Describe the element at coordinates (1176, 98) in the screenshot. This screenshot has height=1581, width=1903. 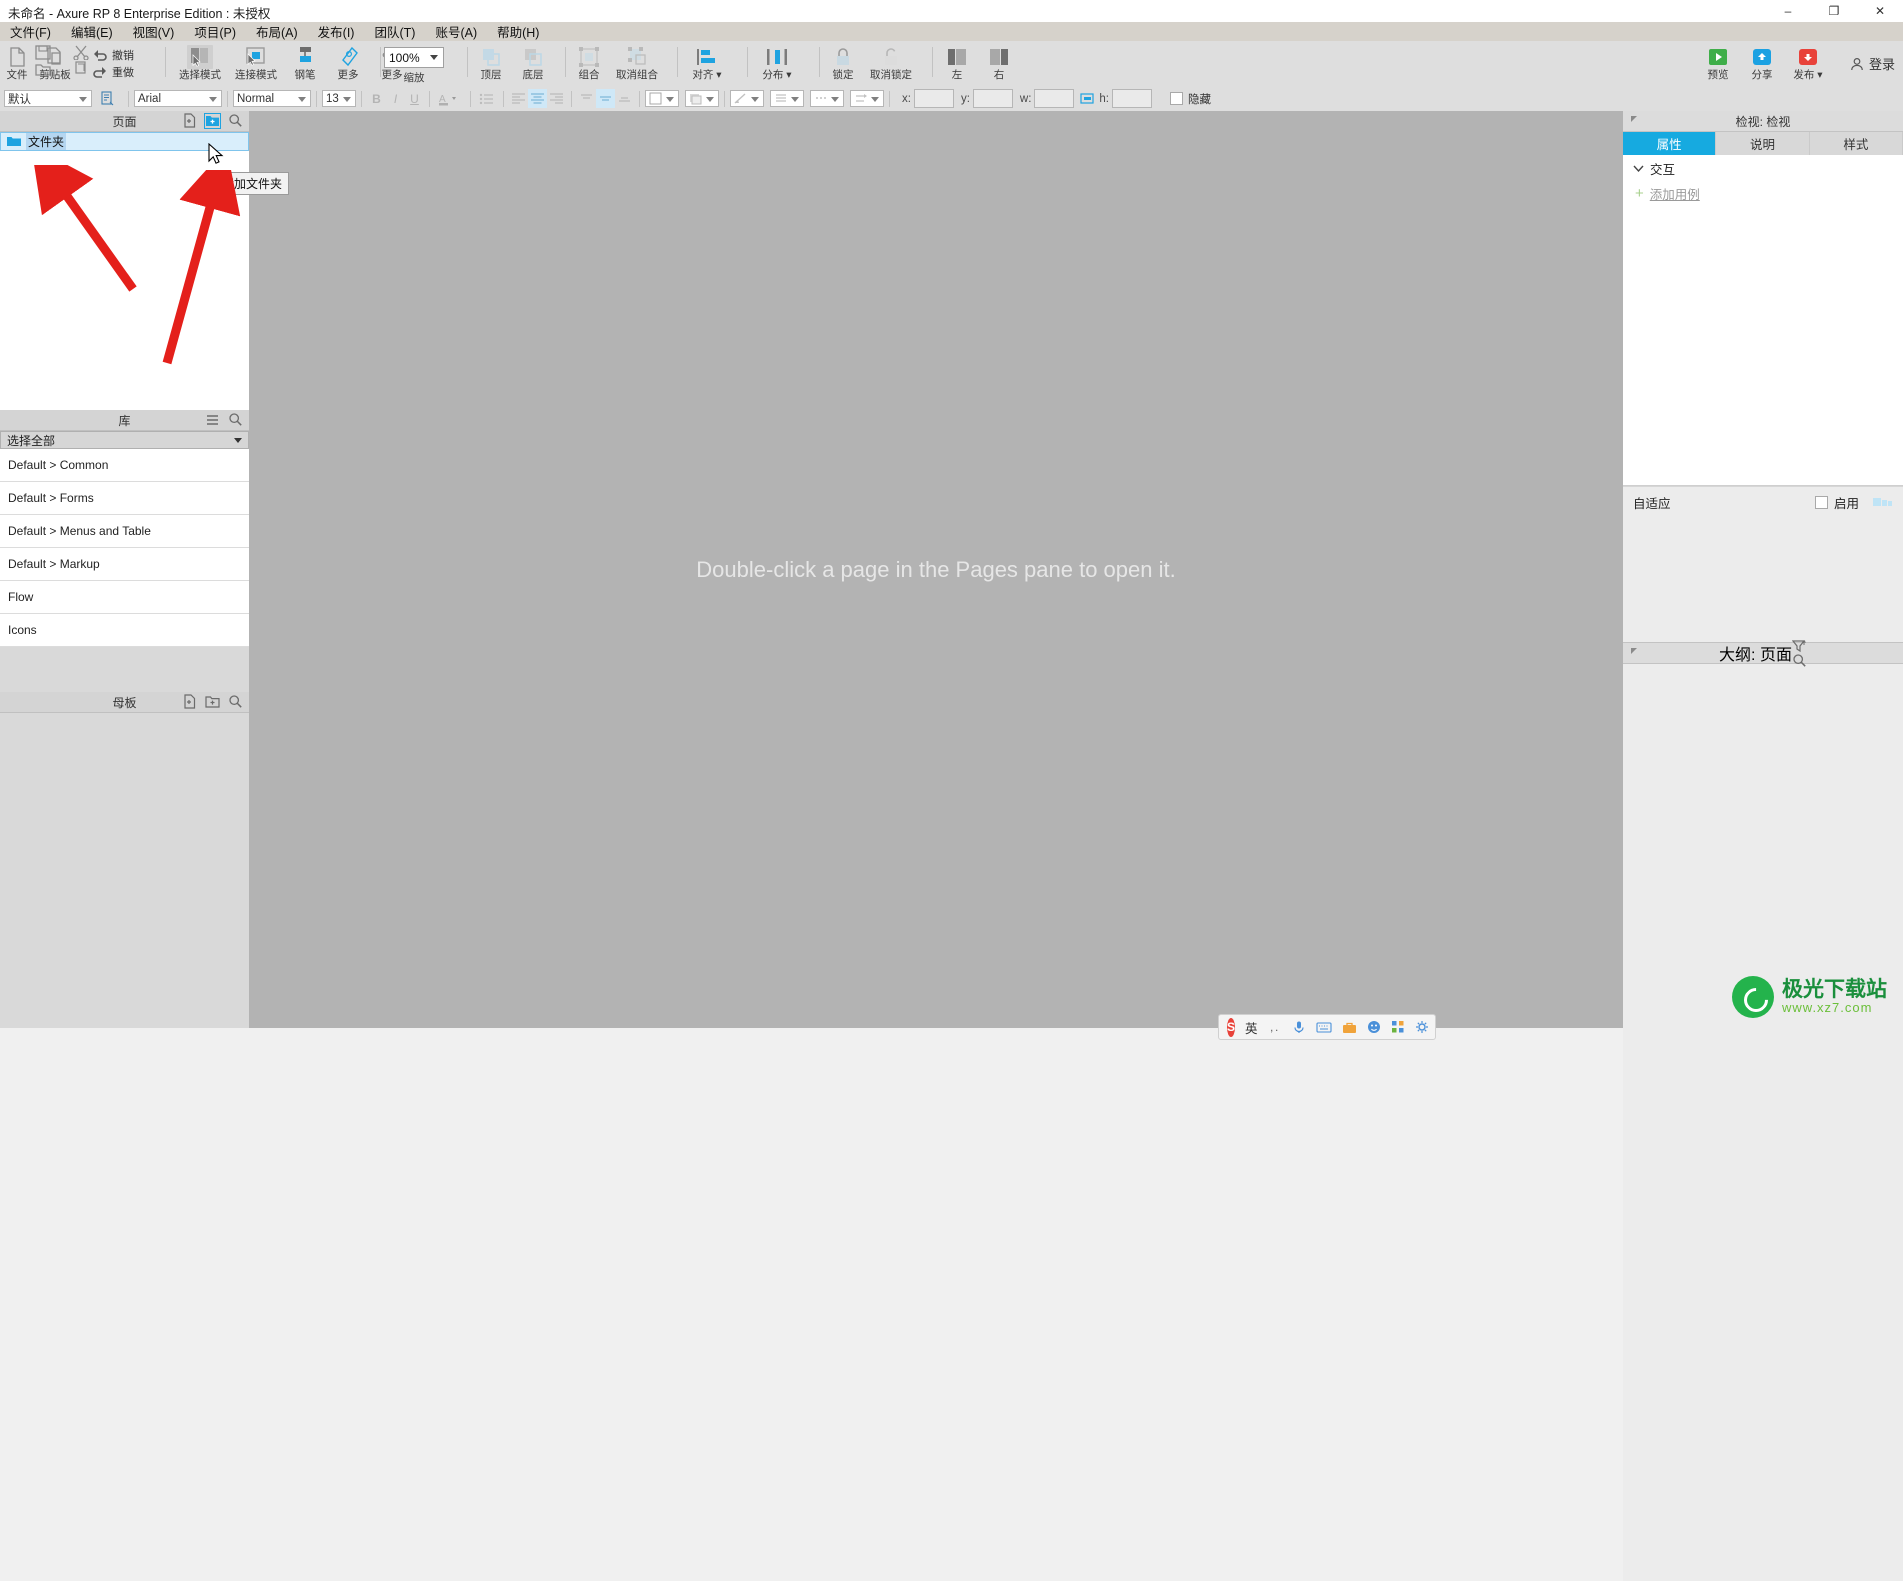
I see `hidden-checkbox` at that location.